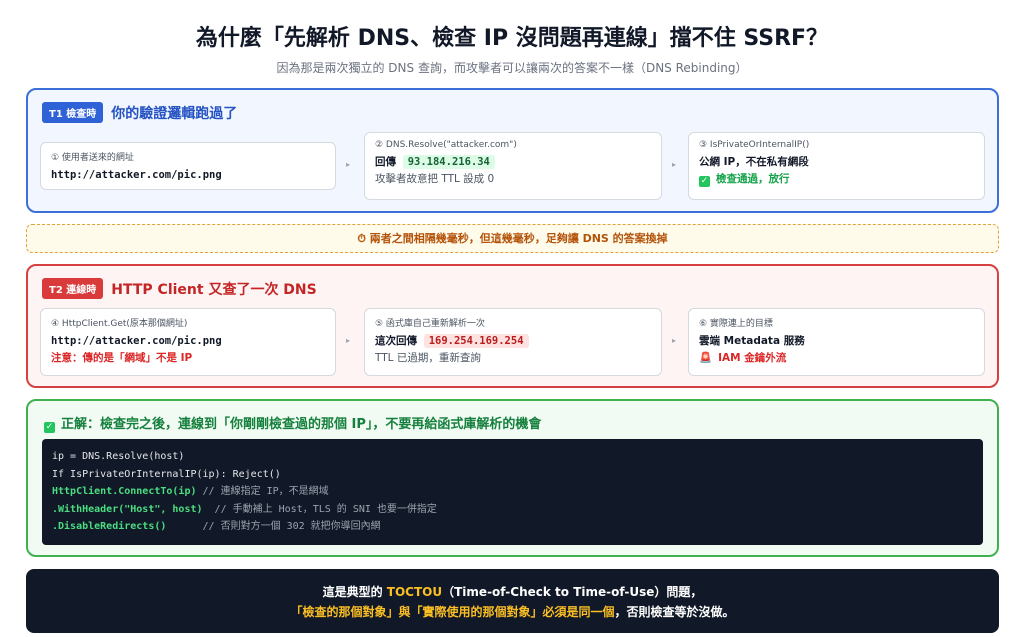 The image size is (1024, 637). What do you see at coordinates (476, 341) in the screenshot?
I see `t2-step5-ip: 169.254.169.254` at bounding box center [476, 341].